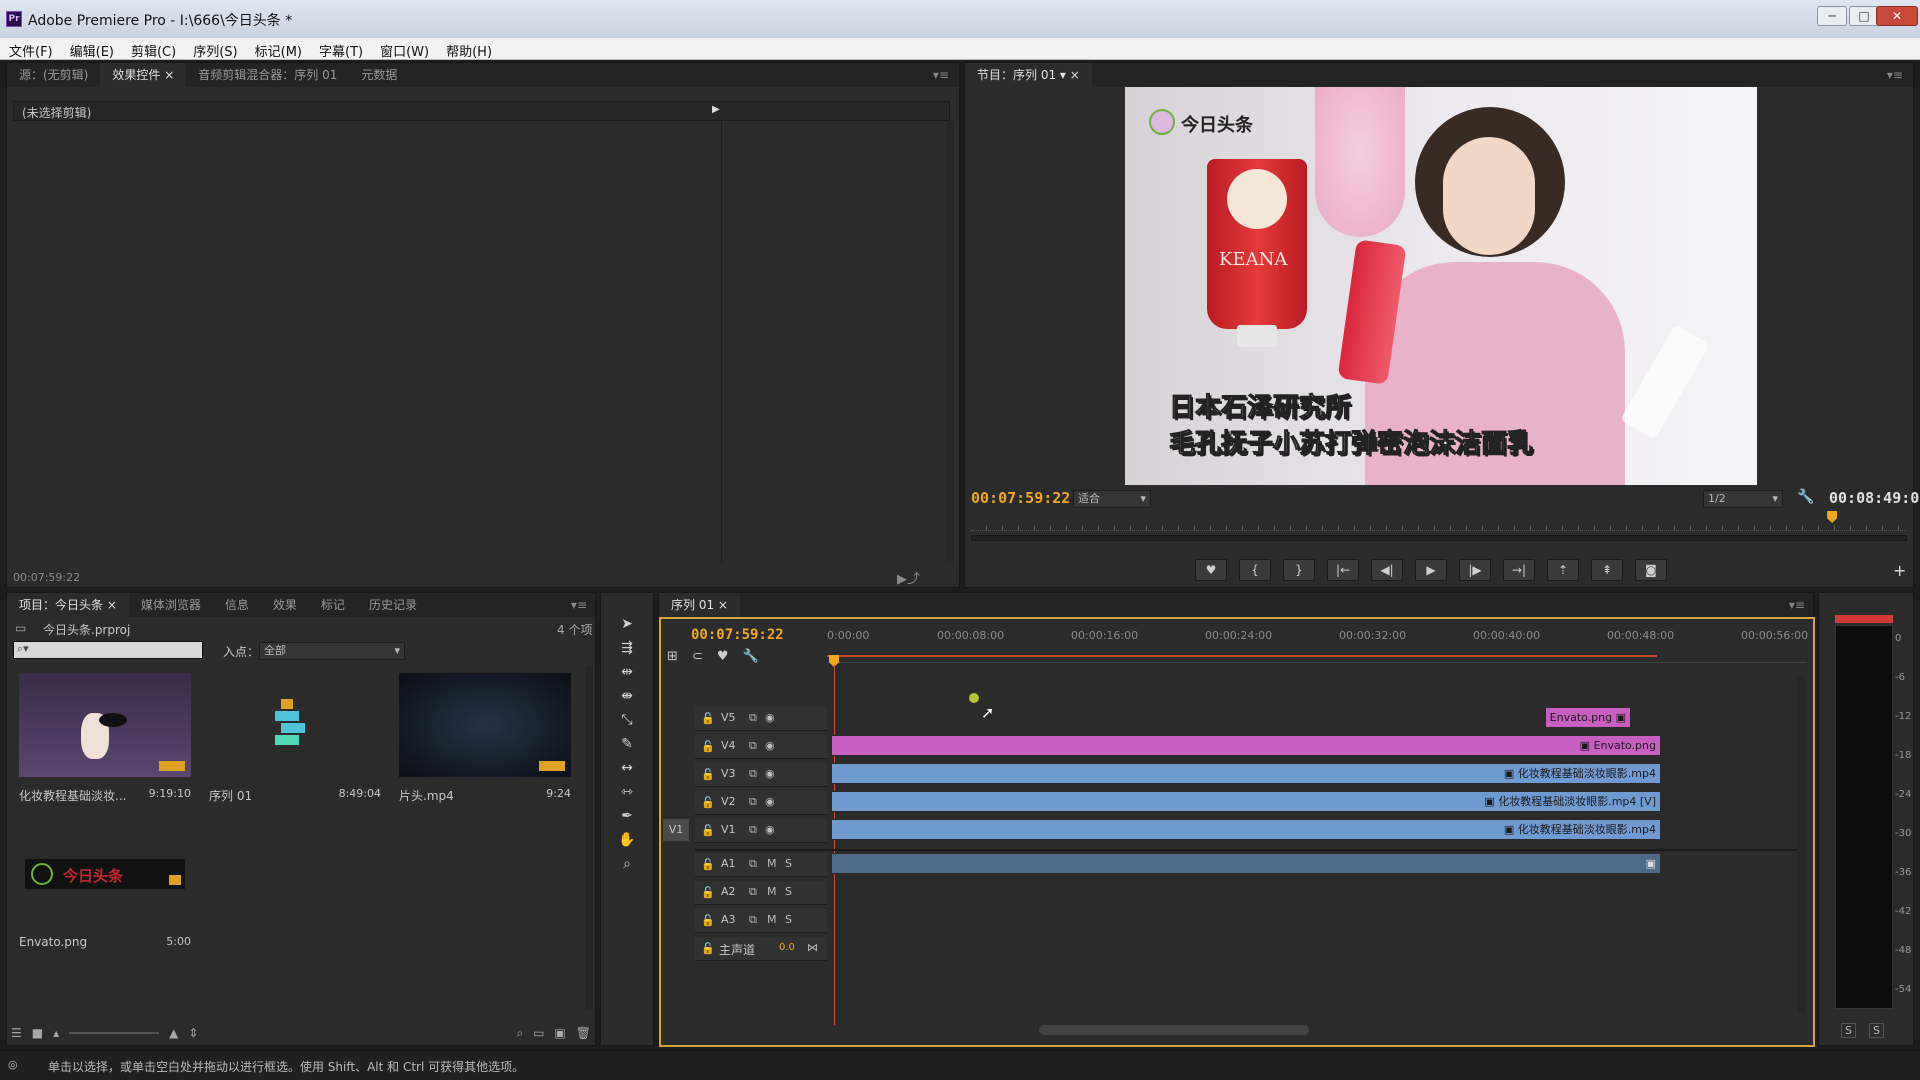 The width and height of the screenshot is (1920, 1080). What do you see at coordinates (761, 949) in the screenshot?
I see `track-header-master: 🔓 主声道 0.0 ⋈` at bounding box center [761, 949].